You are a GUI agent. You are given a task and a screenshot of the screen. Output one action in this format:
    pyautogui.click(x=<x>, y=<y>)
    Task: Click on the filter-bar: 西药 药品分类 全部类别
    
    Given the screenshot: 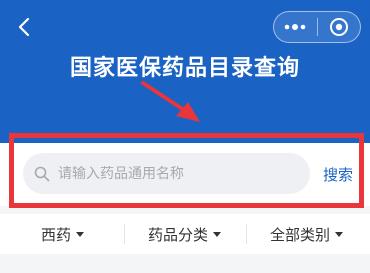 What is the action you would take?
    pyautogui.click(x=185, y=234)
    